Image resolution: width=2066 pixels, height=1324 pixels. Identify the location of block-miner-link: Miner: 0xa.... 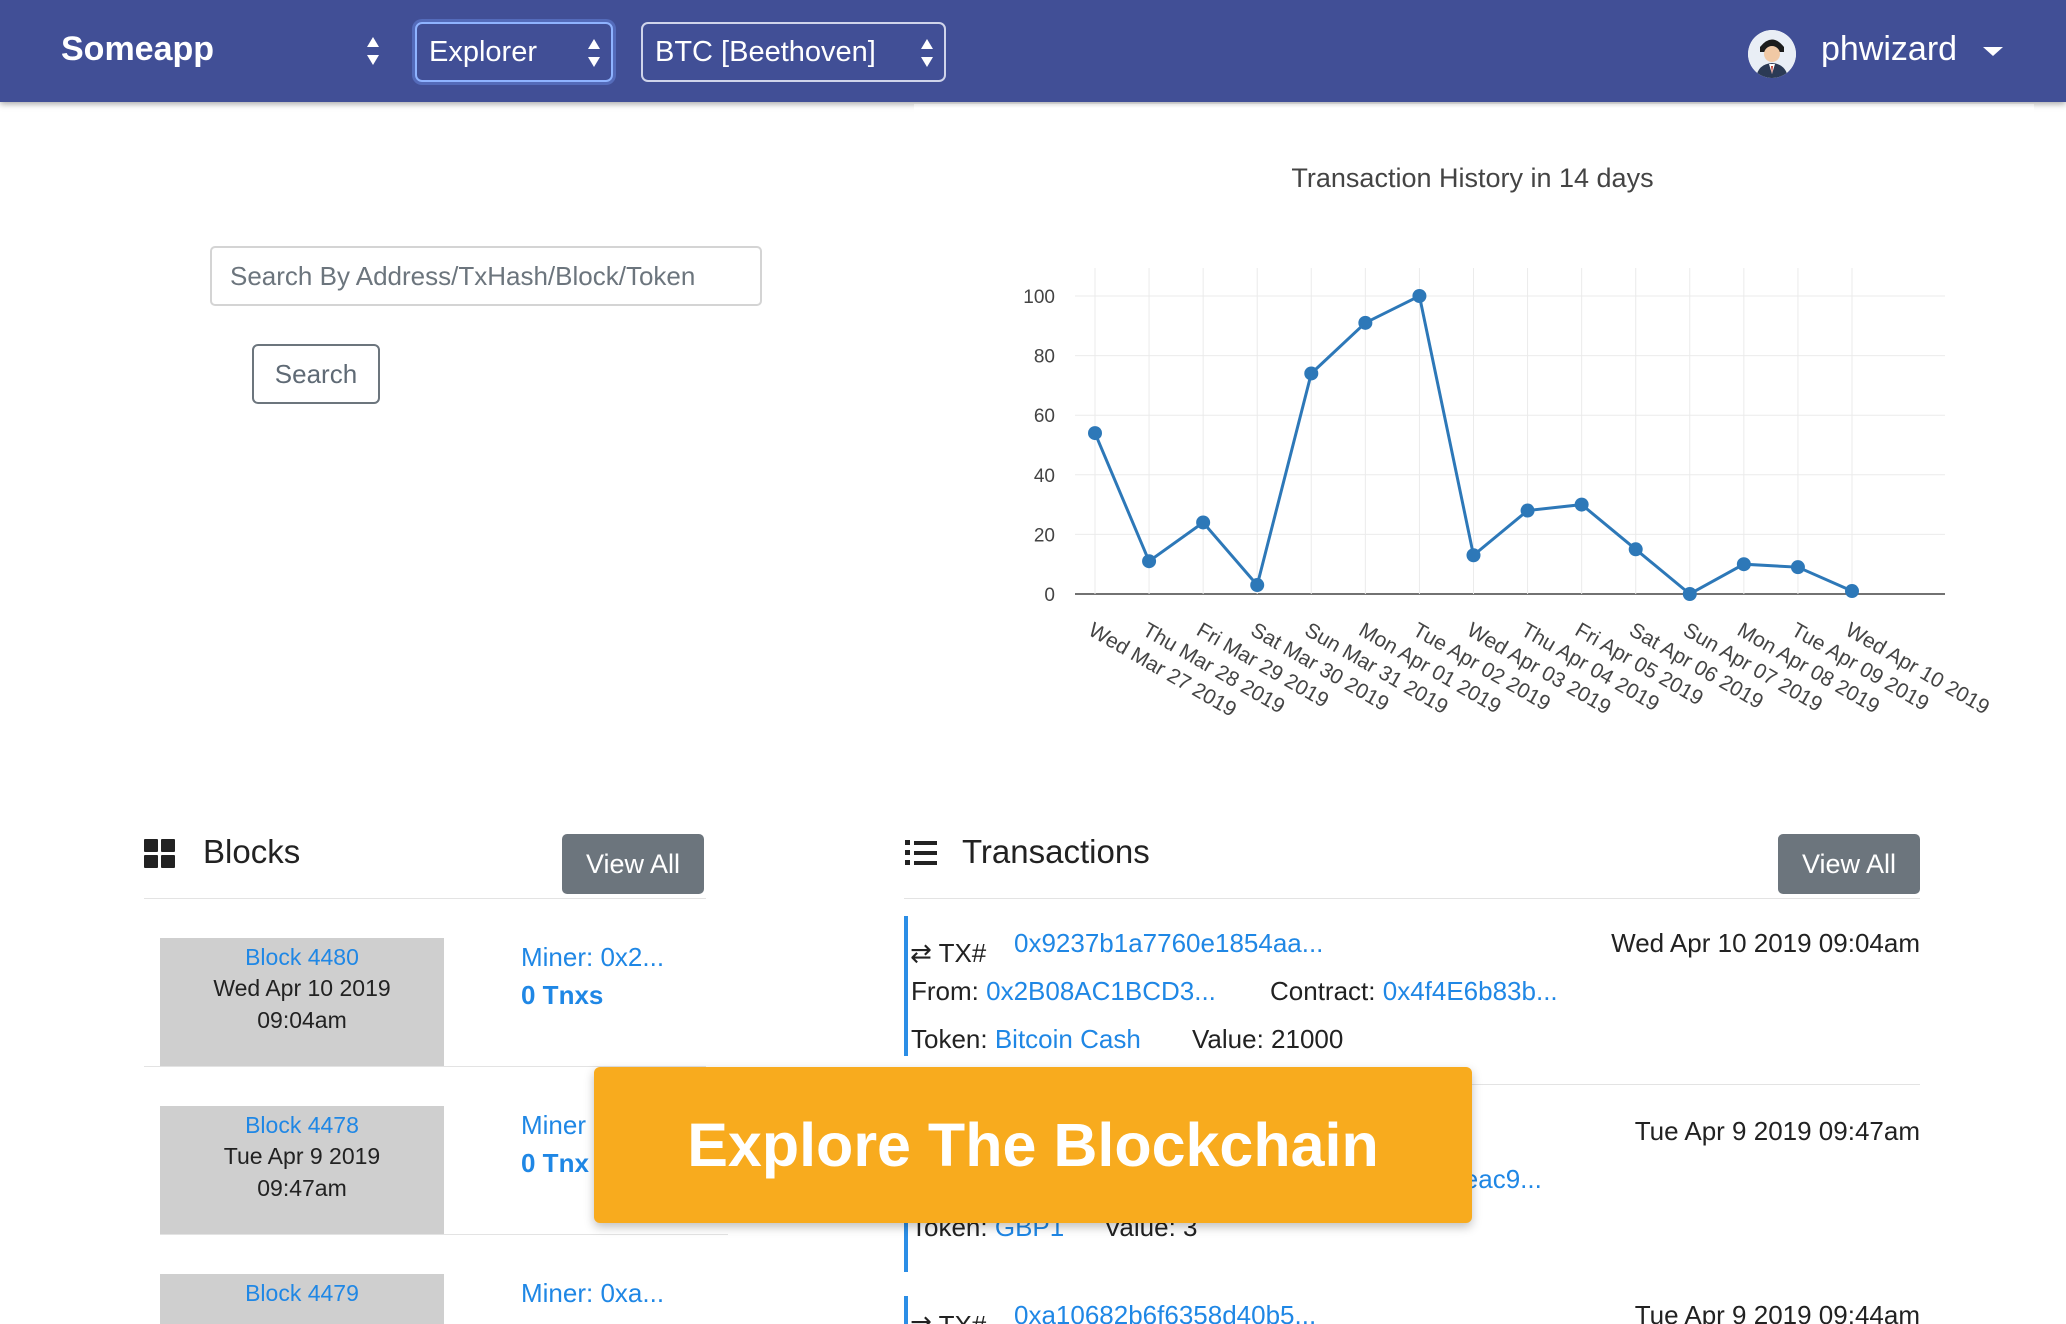
(592, 1293).